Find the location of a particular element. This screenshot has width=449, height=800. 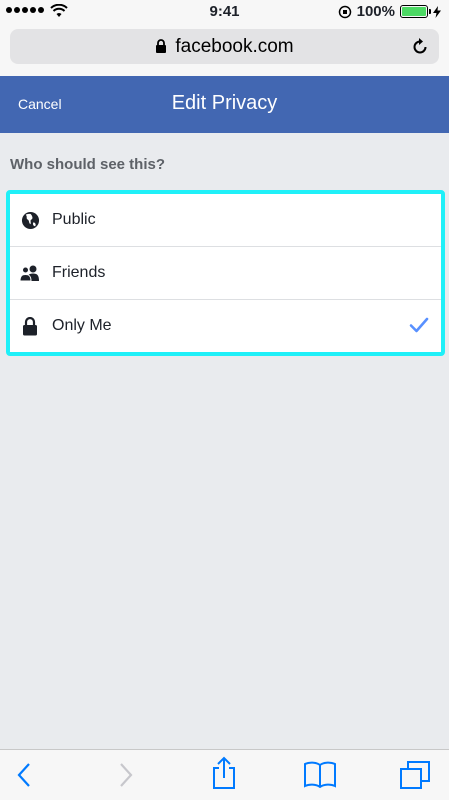

bookmarks-icon is located at coordinates (320, 774).